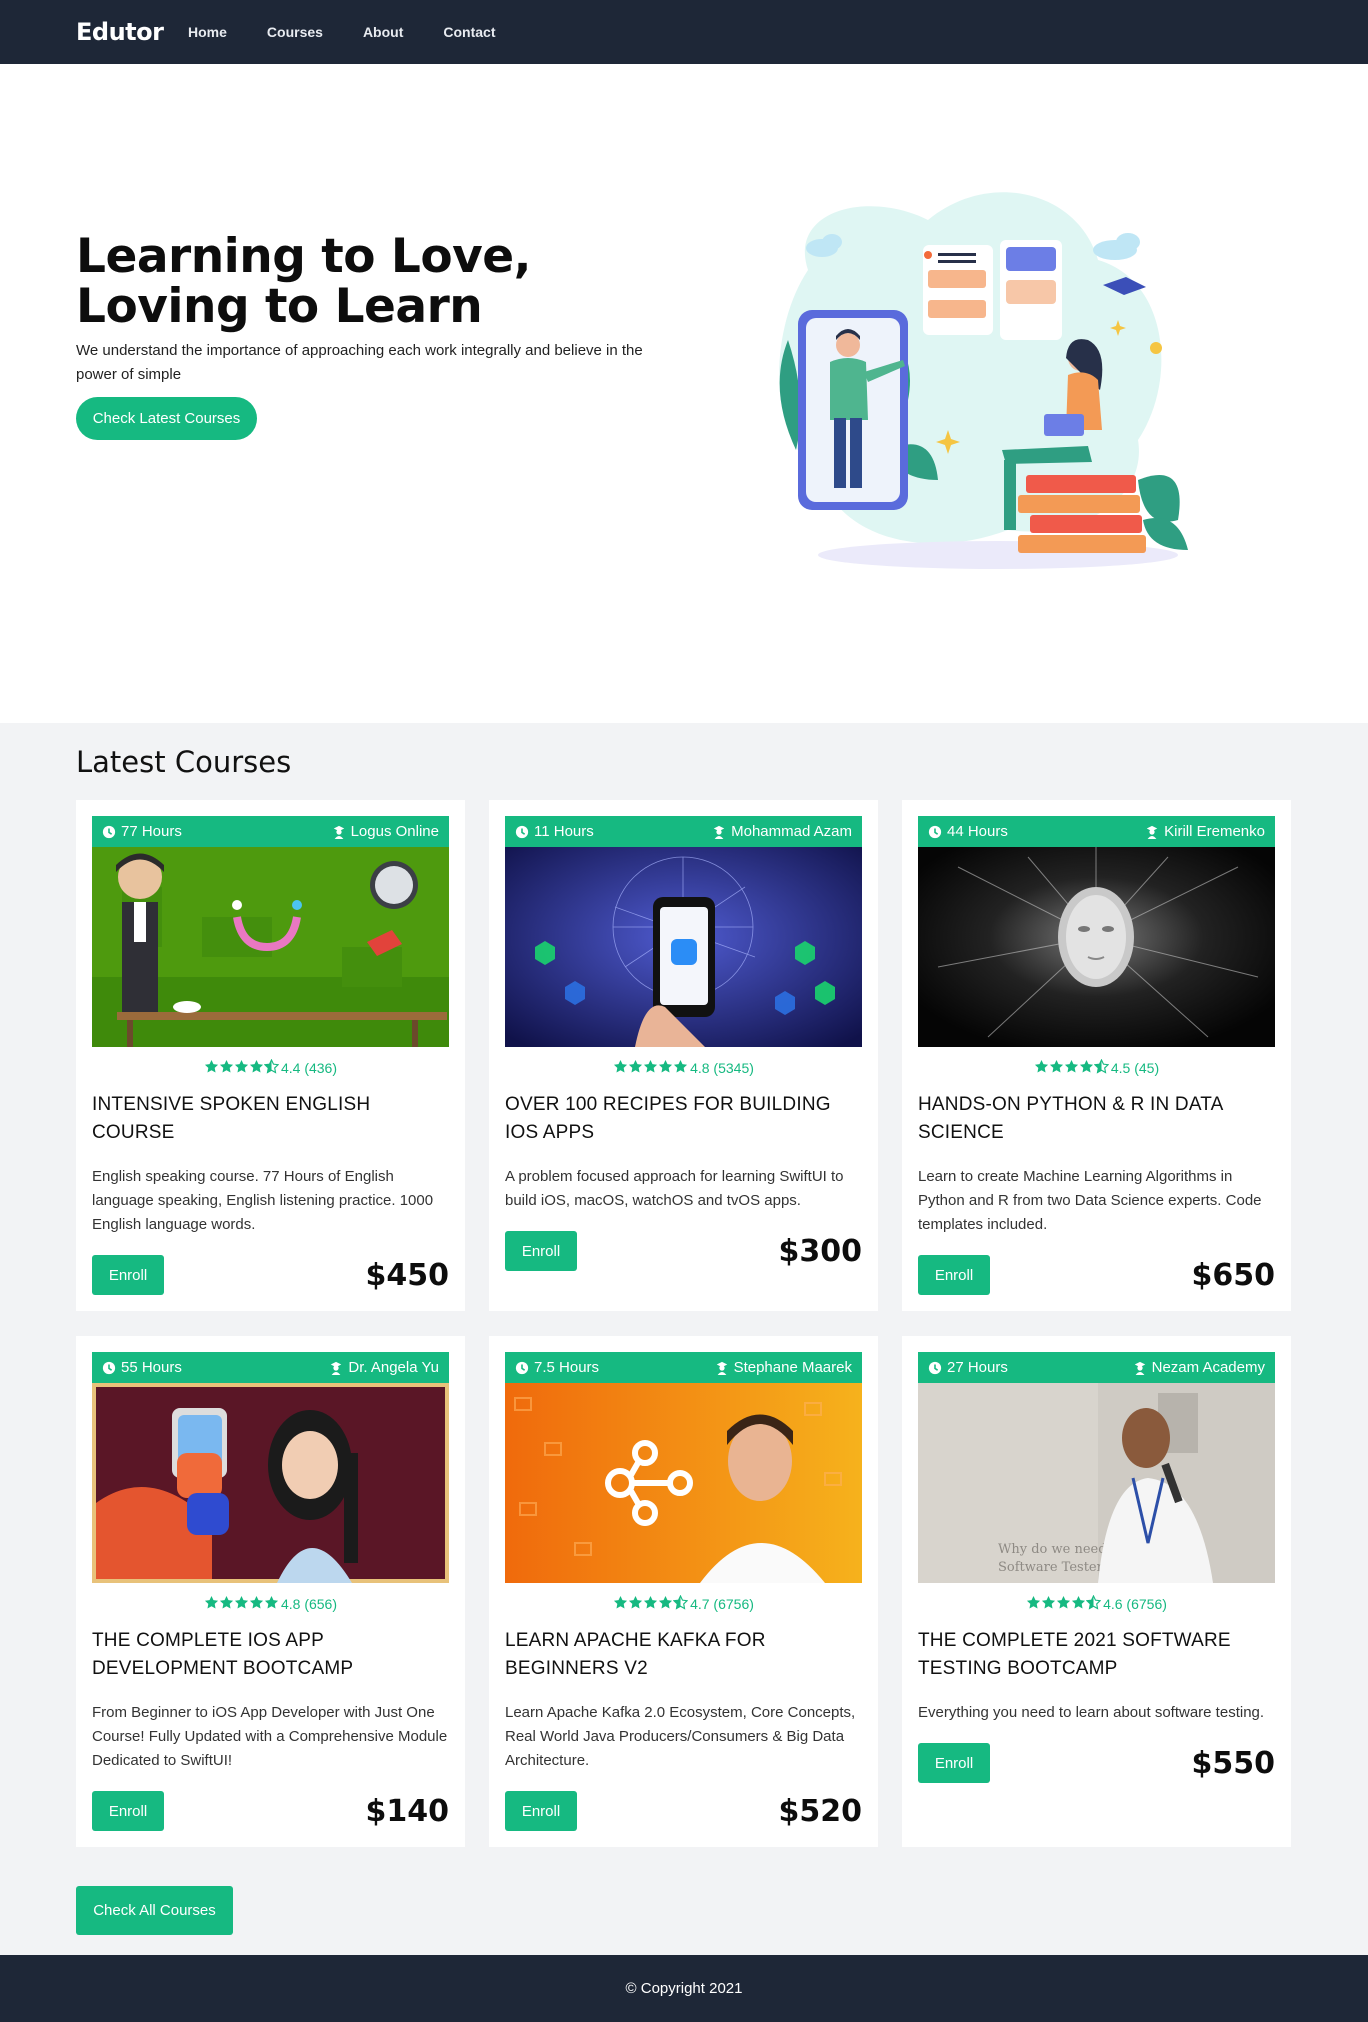  Describe the element at coordinates (270, 1119) in the screenshot. I see `course-title: INTENSIVE SPOKEN ENGLISH COURSE` at that location.